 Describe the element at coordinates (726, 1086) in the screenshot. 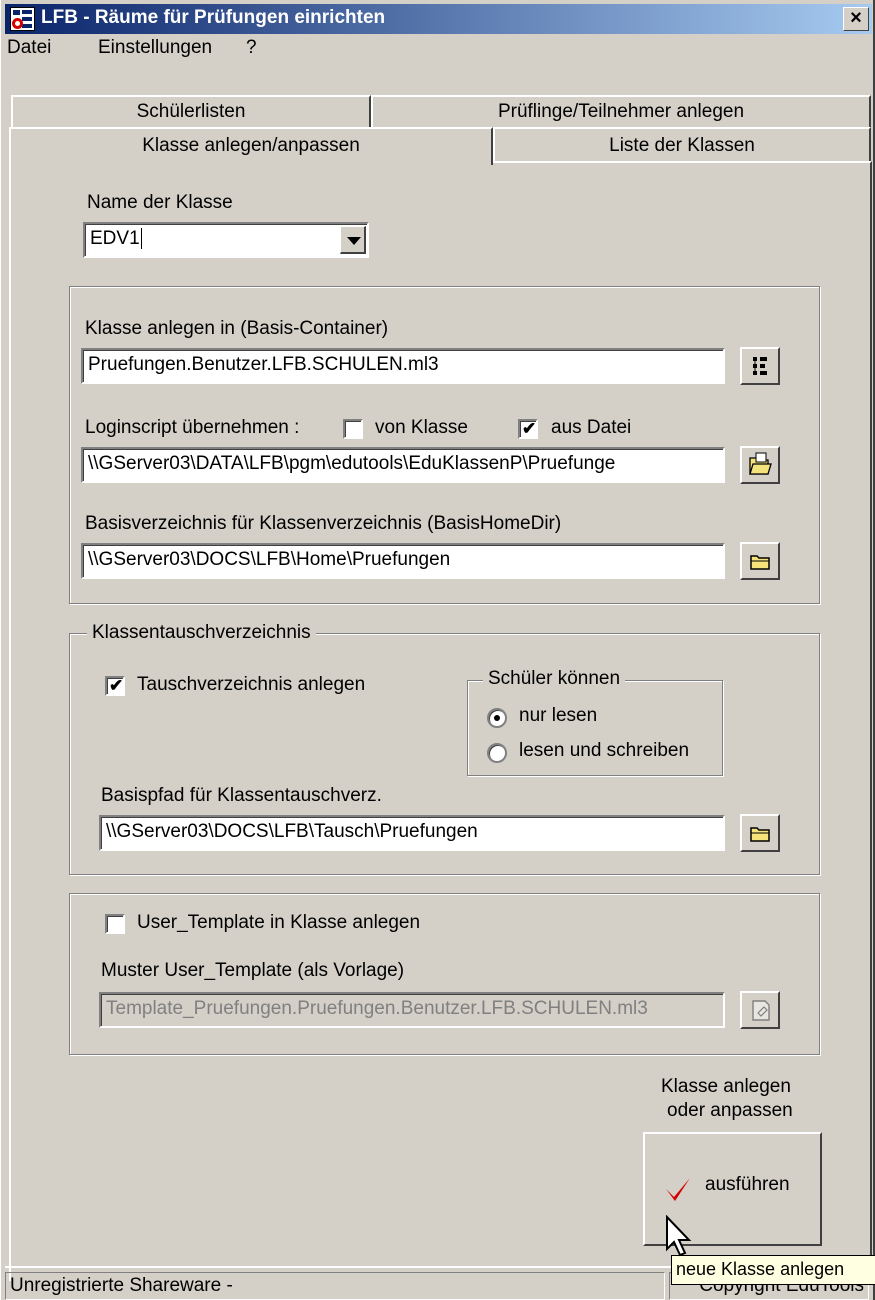

I see `action-caption-line1: Klasse anlegen` at that location.